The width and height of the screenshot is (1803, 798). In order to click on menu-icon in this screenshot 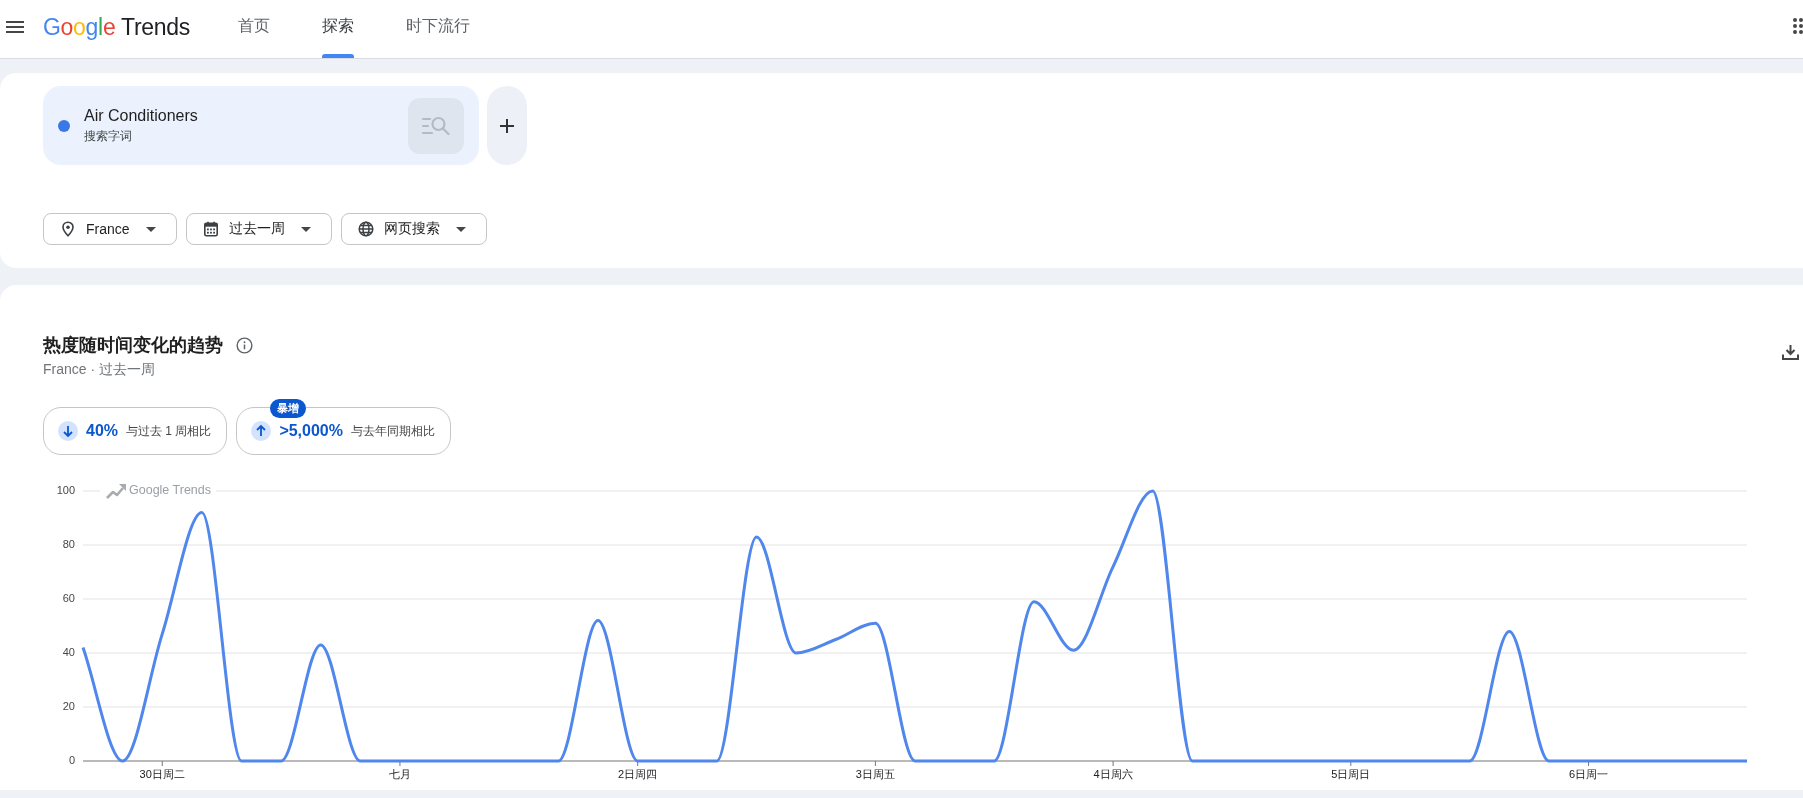, I will do `click(15, 27)`.